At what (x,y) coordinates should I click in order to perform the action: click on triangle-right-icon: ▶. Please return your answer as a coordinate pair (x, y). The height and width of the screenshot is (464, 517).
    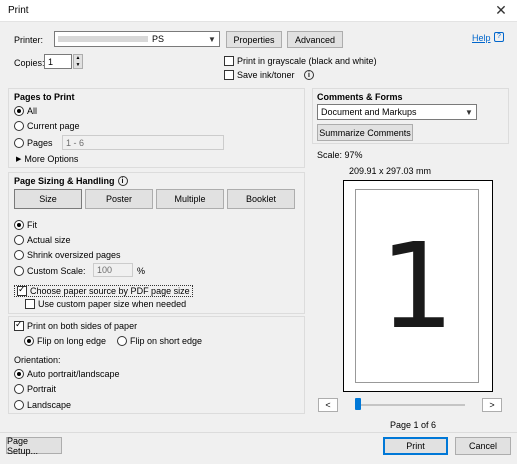
    Looking at the image, I should click on (18, 159).